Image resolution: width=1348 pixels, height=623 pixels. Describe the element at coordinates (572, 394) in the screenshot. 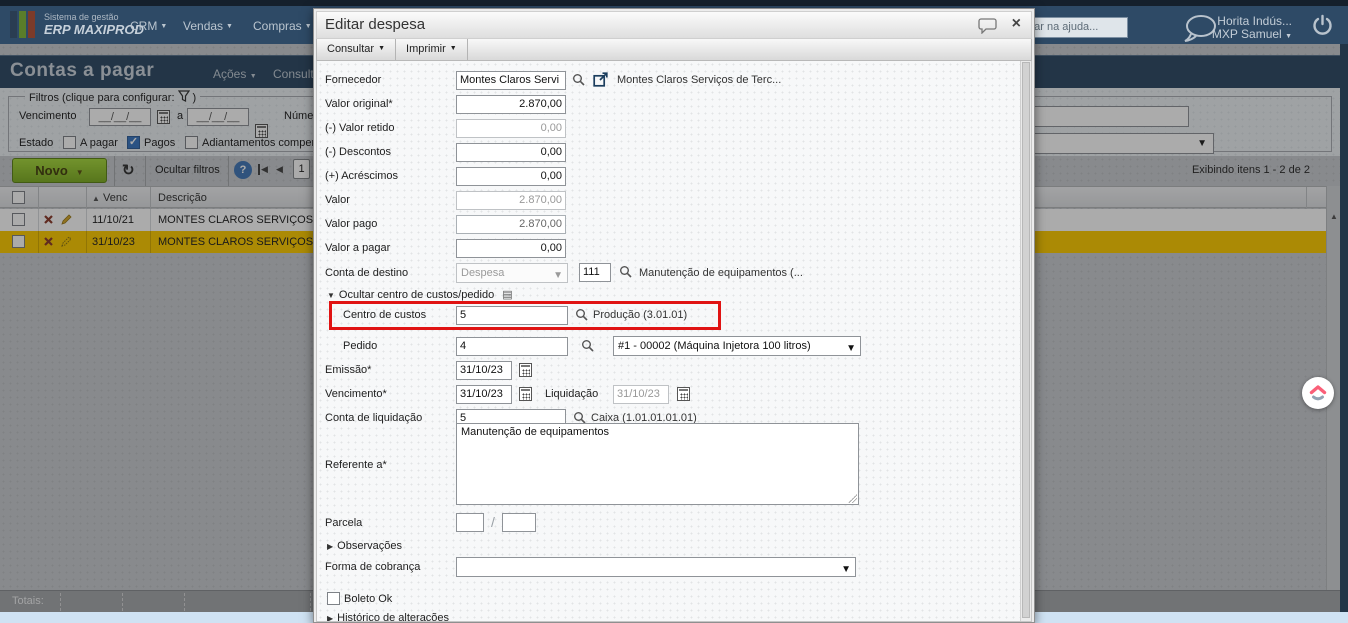

I see `liquidacao-label: Liquidação` at that location.